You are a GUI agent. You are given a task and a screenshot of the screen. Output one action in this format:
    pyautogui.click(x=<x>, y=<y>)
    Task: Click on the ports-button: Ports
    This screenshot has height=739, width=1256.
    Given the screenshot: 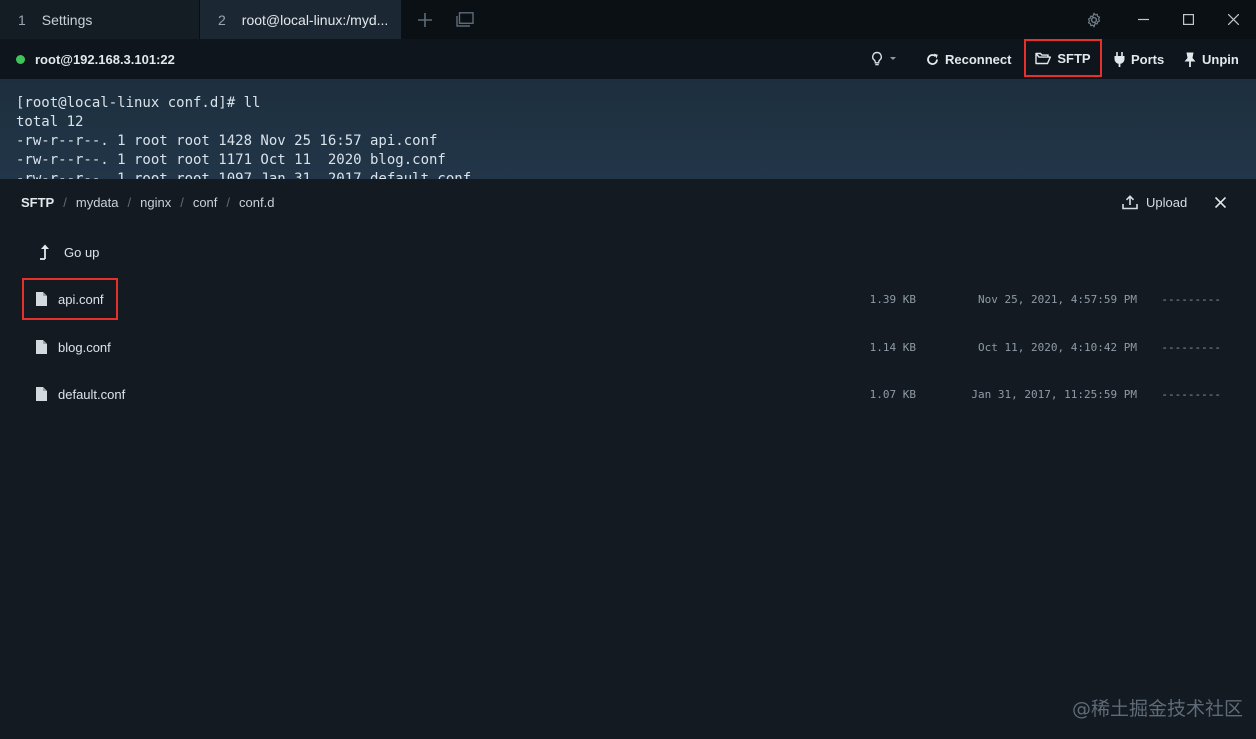 What is the action you would take?
    pyautogui.click(x=1139, y=59)
    